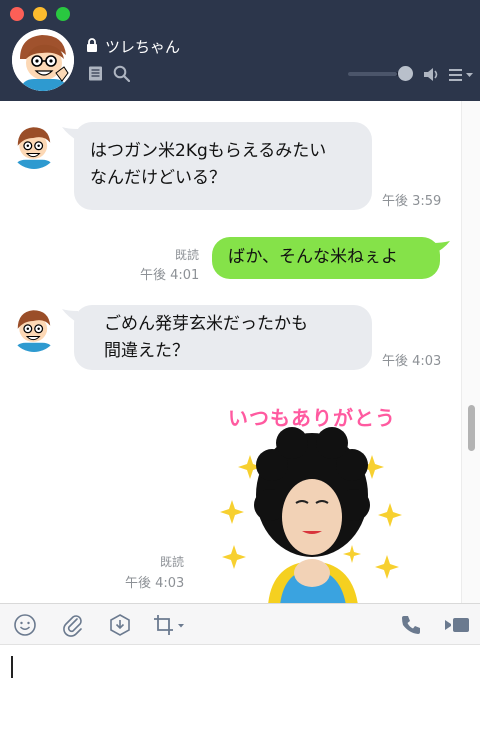 This screenshot has width=480, height=750. I want to click on sticker-caption: いつもありがとう, so click(312, 418).